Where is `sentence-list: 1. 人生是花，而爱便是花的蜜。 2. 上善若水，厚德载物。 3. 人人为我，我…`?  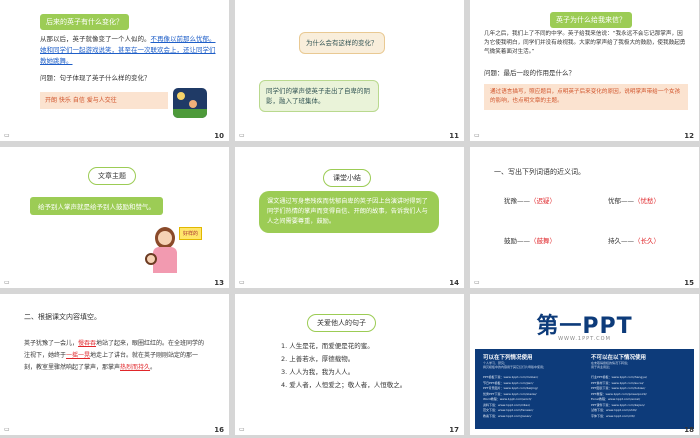 sentence-list: 1. 人生是花，而爱便是花的蜜。 2. 上善若水，厚德载物。 3. 人人为我，我… is located at coordinates (343, 366).